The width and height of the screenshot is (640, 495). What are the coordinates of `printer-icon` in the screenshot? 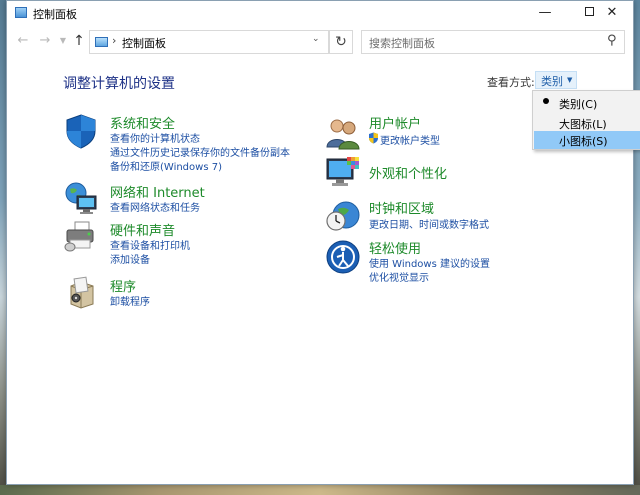 It's located at (81, 237).